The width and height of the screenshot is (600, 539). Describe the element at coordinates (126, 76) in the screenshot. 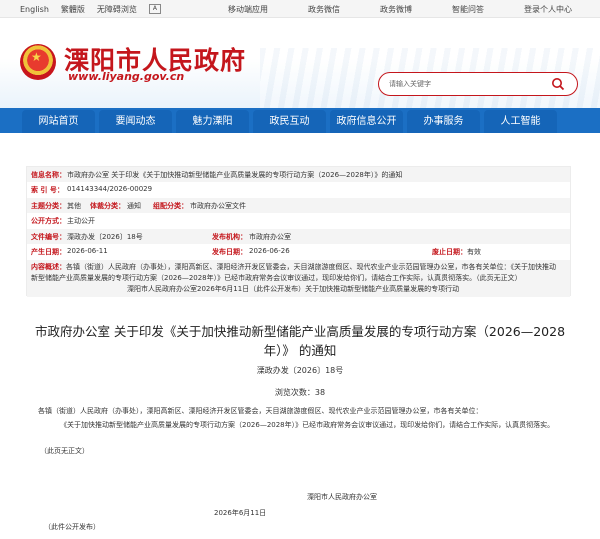

I see `site-url: www.liyang.gov.cn` at that location.